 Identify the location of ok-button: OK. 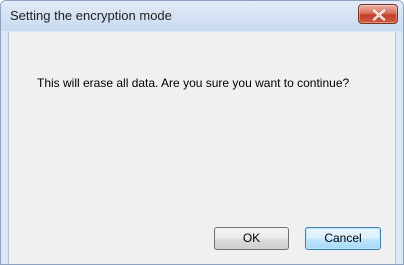
(251, 238).